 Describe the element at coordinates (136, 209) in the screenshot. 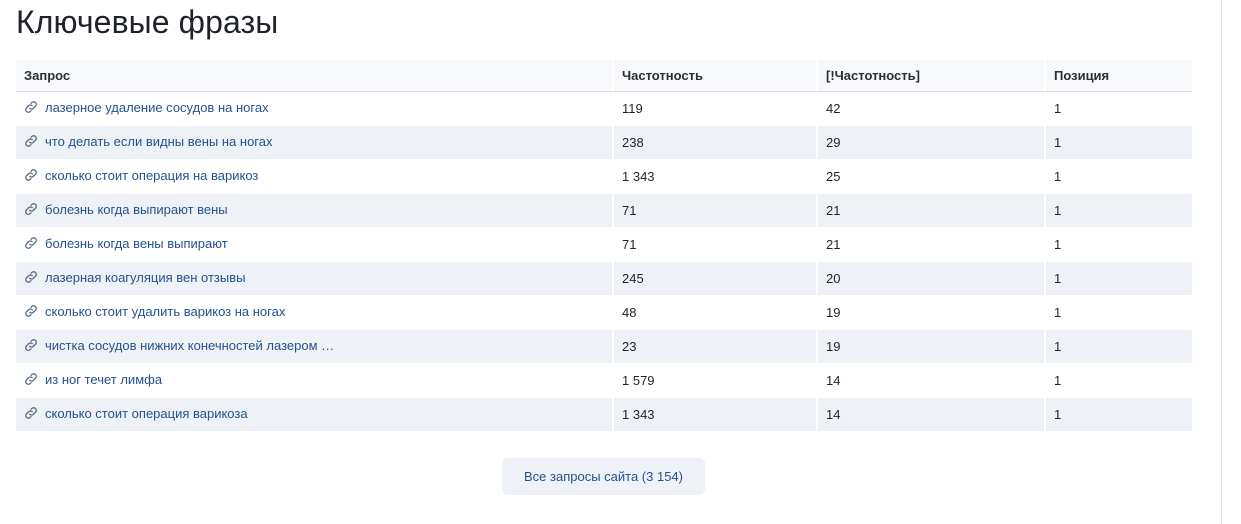

I see `query-text: болезнь когда выпирают вены` at that location.